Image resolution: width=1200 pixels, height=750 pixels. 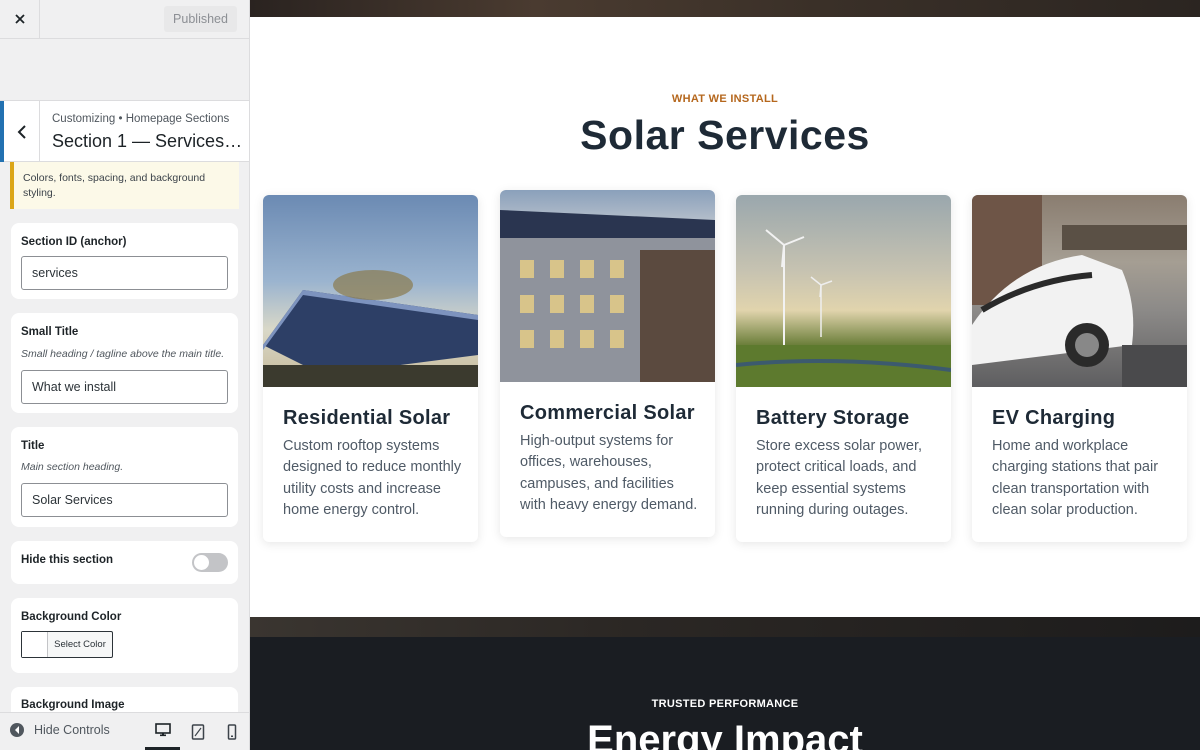 What do you see at coordinates (35, 644) in the screenshot?
I see `color-swatch` at bounding box center [35, 644].